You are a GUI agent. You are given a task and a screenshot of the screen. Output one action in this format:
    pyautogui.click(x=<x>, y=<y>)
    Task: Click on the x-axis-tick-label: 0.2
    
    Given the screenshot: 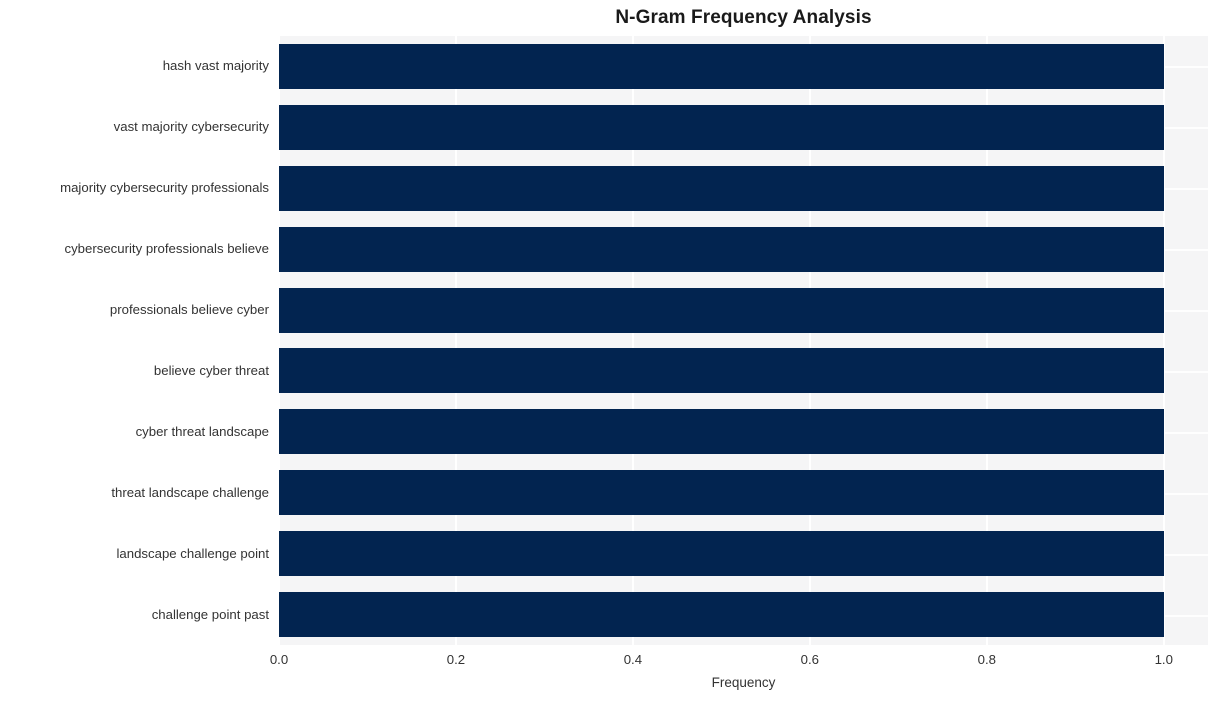 What is the action you would take?
    pyautogui.click(x=456, y=659)
    